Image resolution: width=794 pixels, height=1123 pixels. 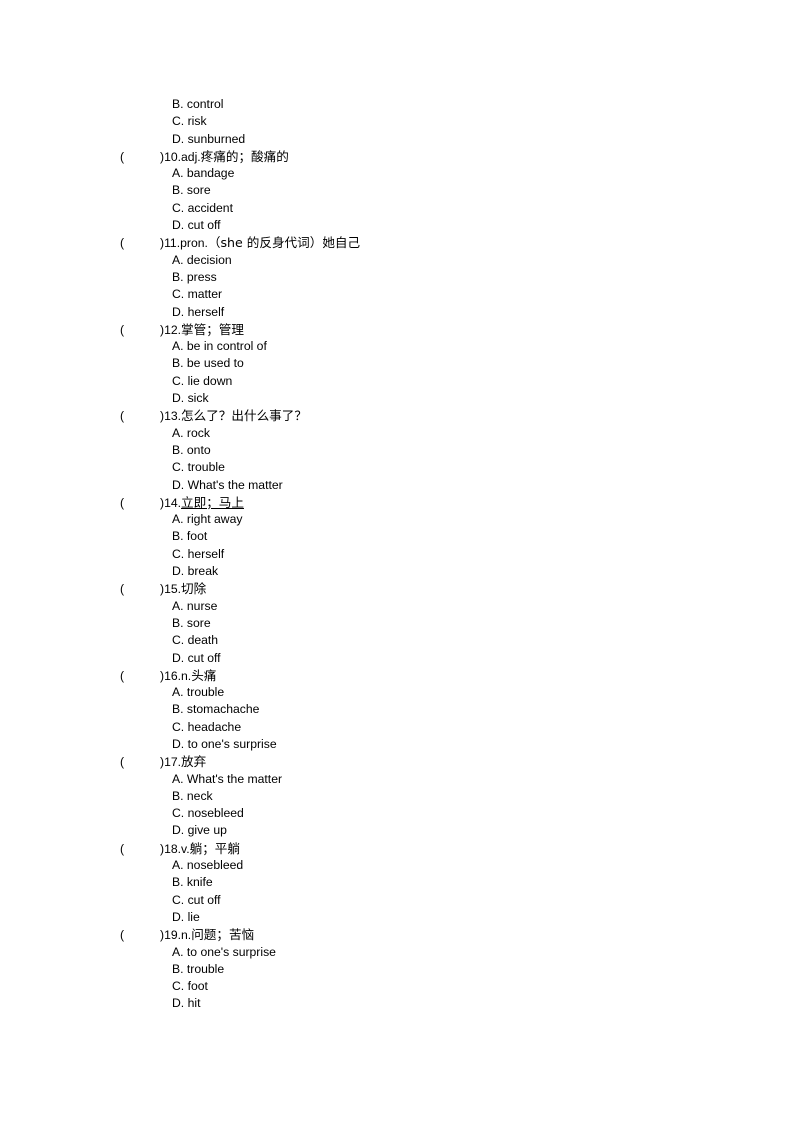 What do you see at coordinates (397, 208) in the screenshot?
I see `option-row: C. accident` at bounding box center [397, 208].